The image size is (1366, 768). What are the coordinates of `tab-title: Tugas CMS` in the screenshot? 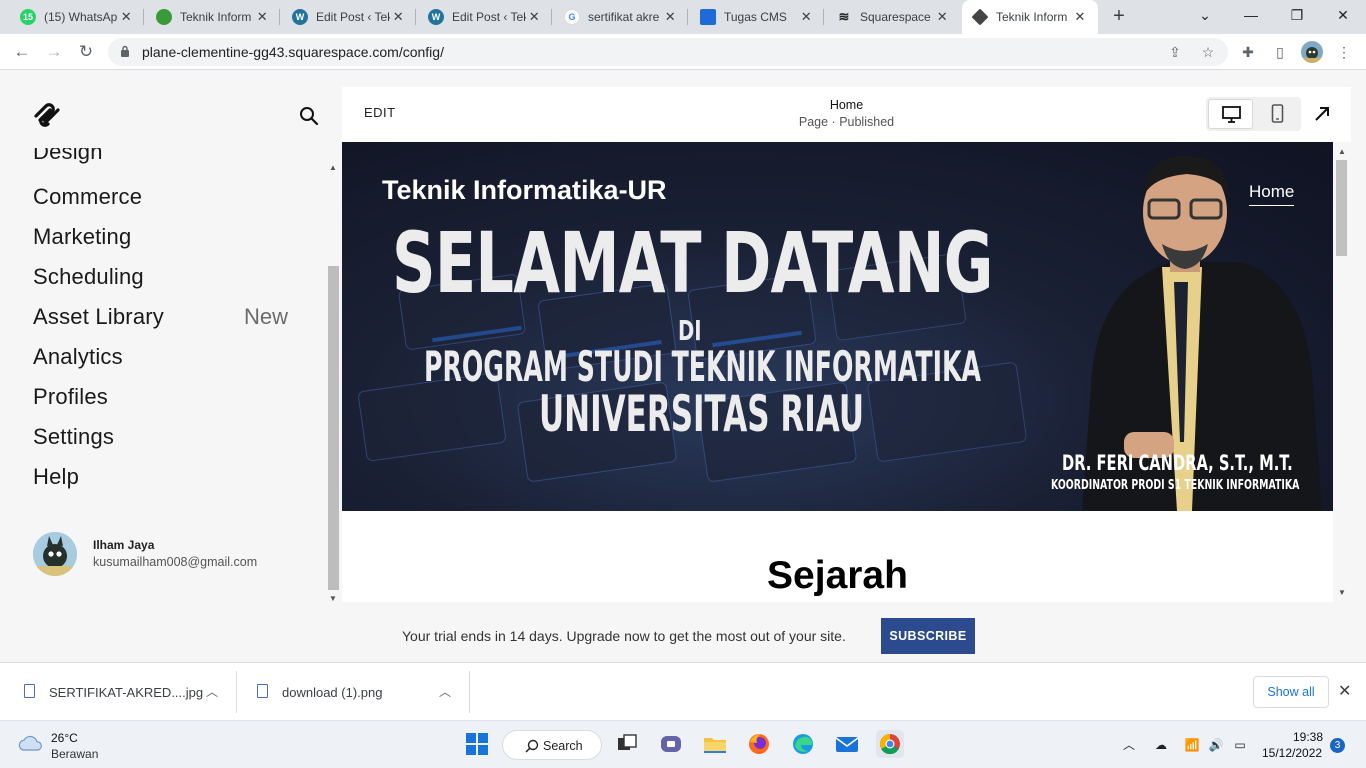 It's located at (755, 17).